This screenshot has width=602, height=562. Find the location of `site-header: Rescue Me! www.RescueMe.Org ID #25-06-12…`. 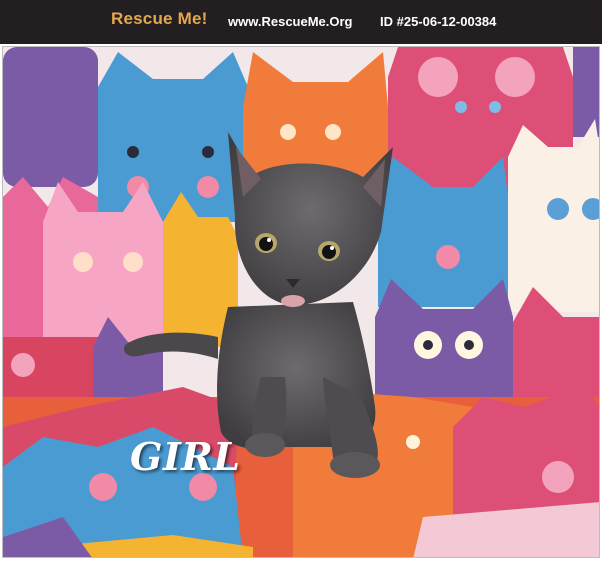

site-header: Rescue Me! www.RescueMe.Org ID #25-06-12… is located at coordinates (301, 22).